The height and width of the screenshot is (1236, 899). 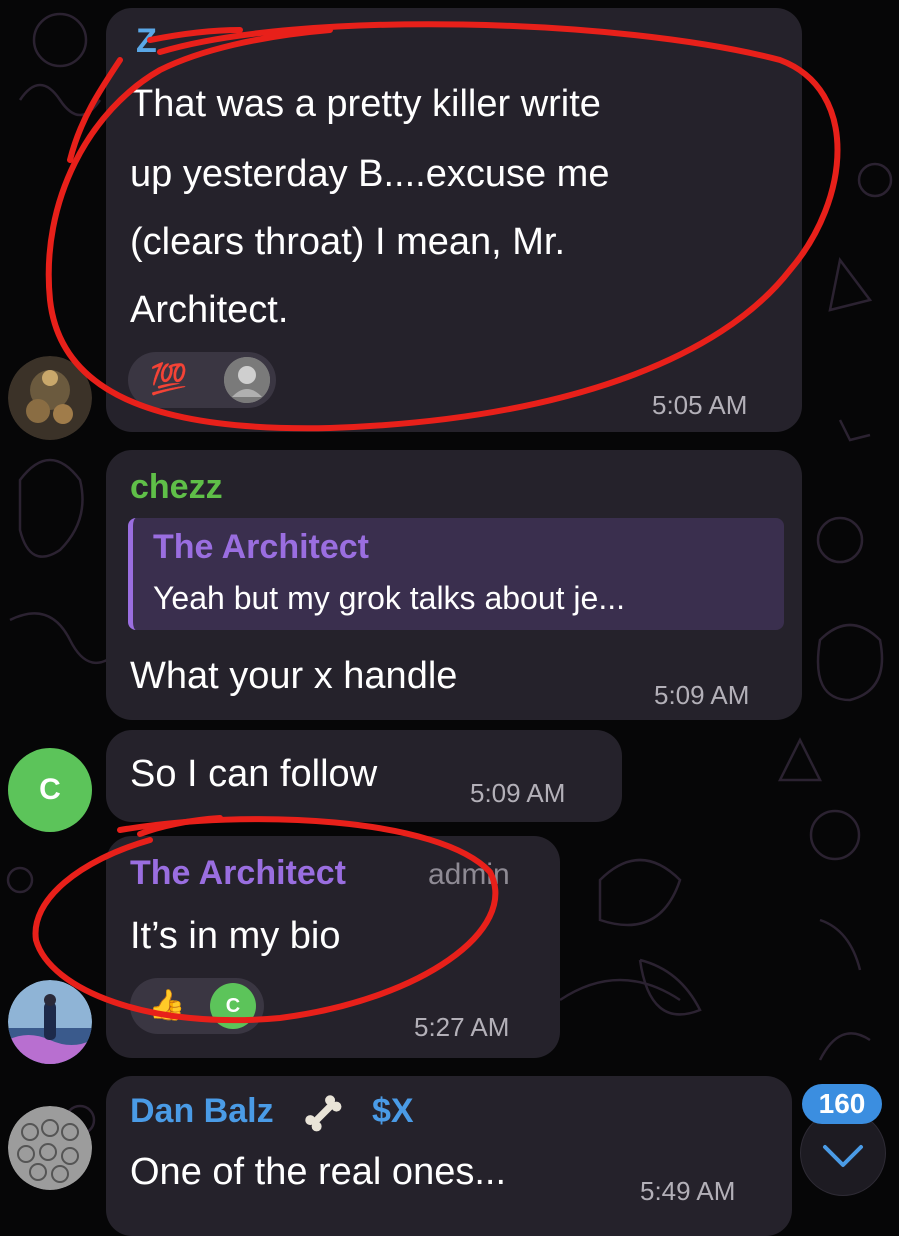 I want to click on avatar-z, so click(x=50, y=398).